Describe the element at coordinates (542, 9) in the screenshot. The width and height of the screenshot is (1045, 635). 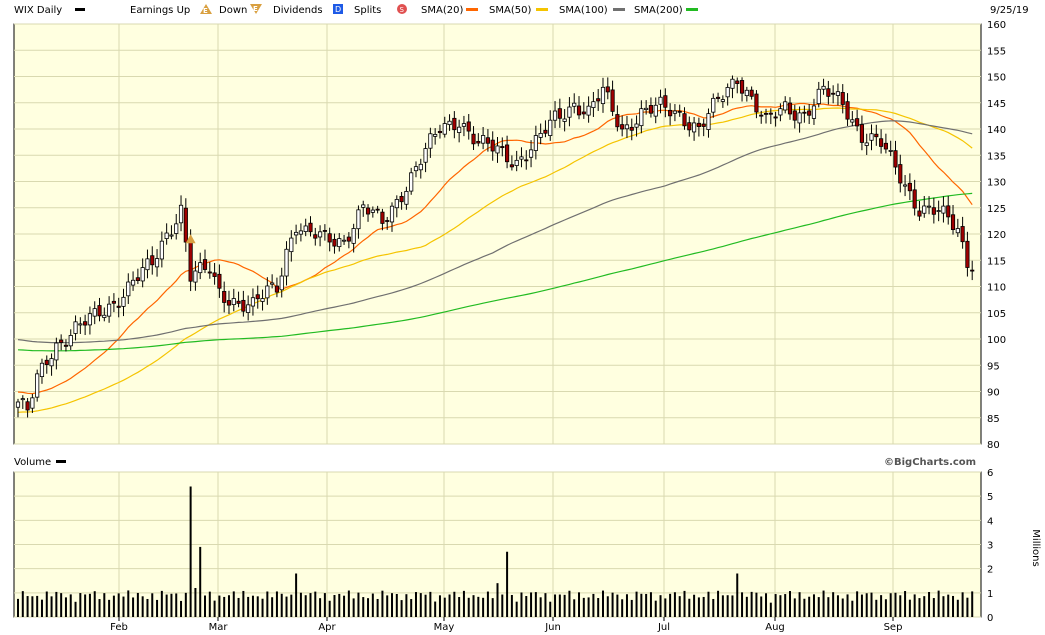
I see `legend-sma50-swatch` at that location.